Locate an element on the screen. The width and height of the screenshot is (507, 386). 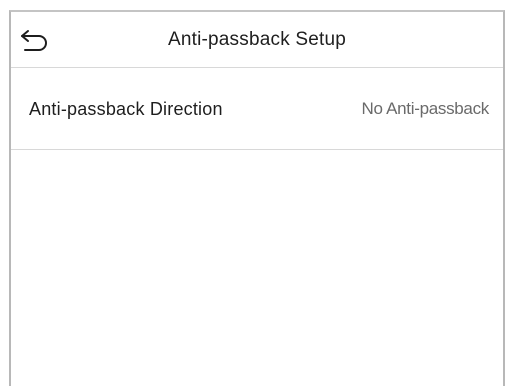
setting-value: No Anti-passback is located at coordinates (425, 108).